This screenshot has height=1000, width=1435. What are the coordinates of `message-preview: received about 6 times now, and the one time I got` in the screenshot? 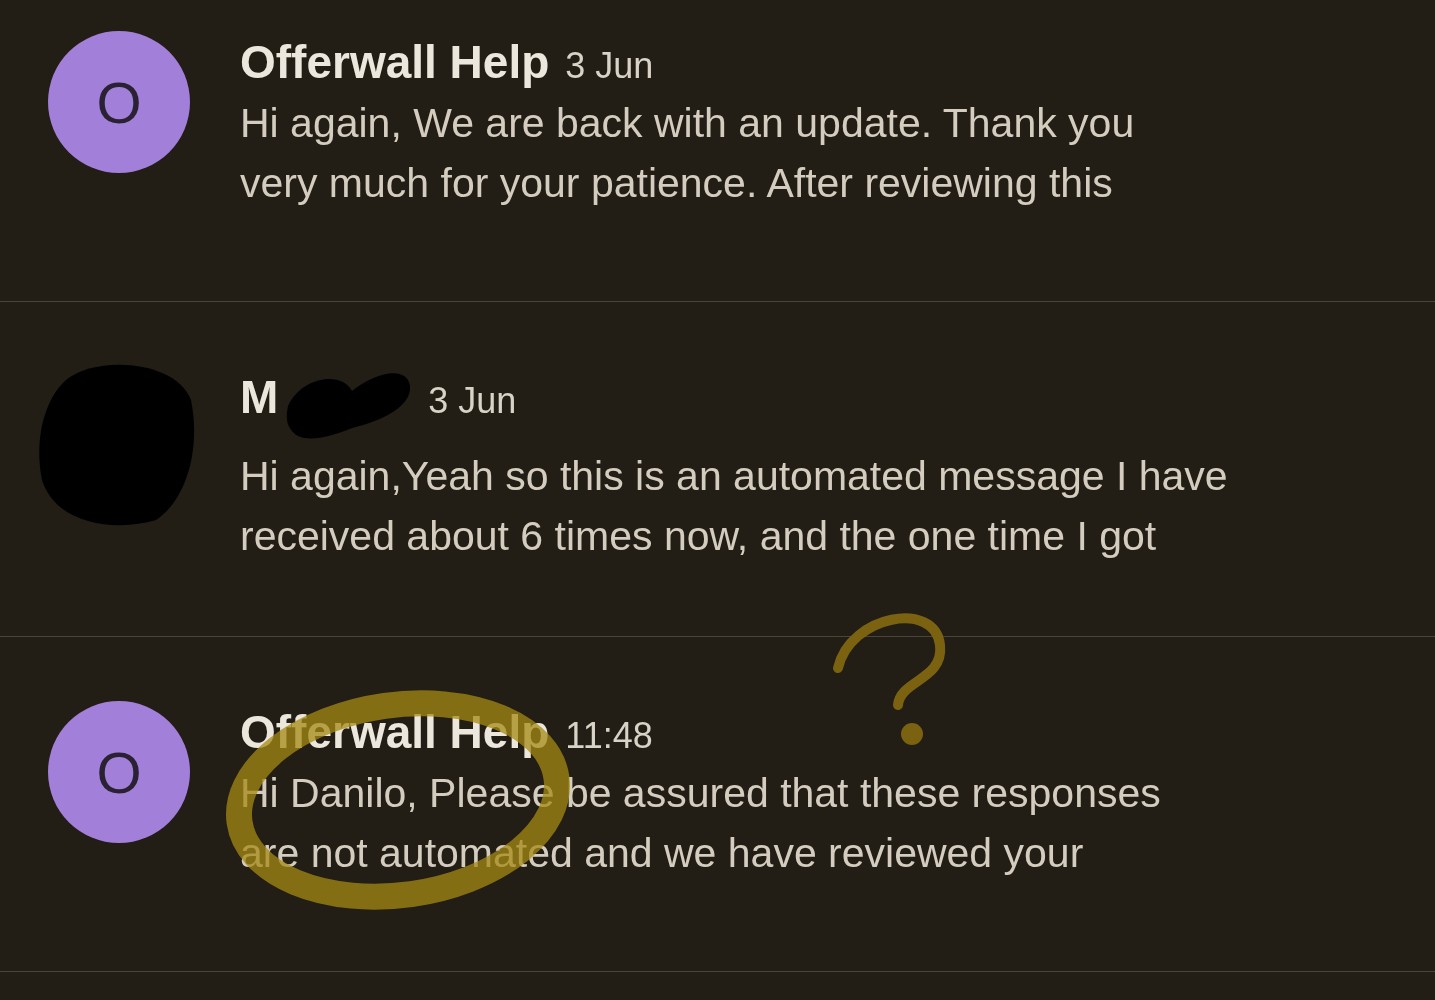 It's located at (699, 536).